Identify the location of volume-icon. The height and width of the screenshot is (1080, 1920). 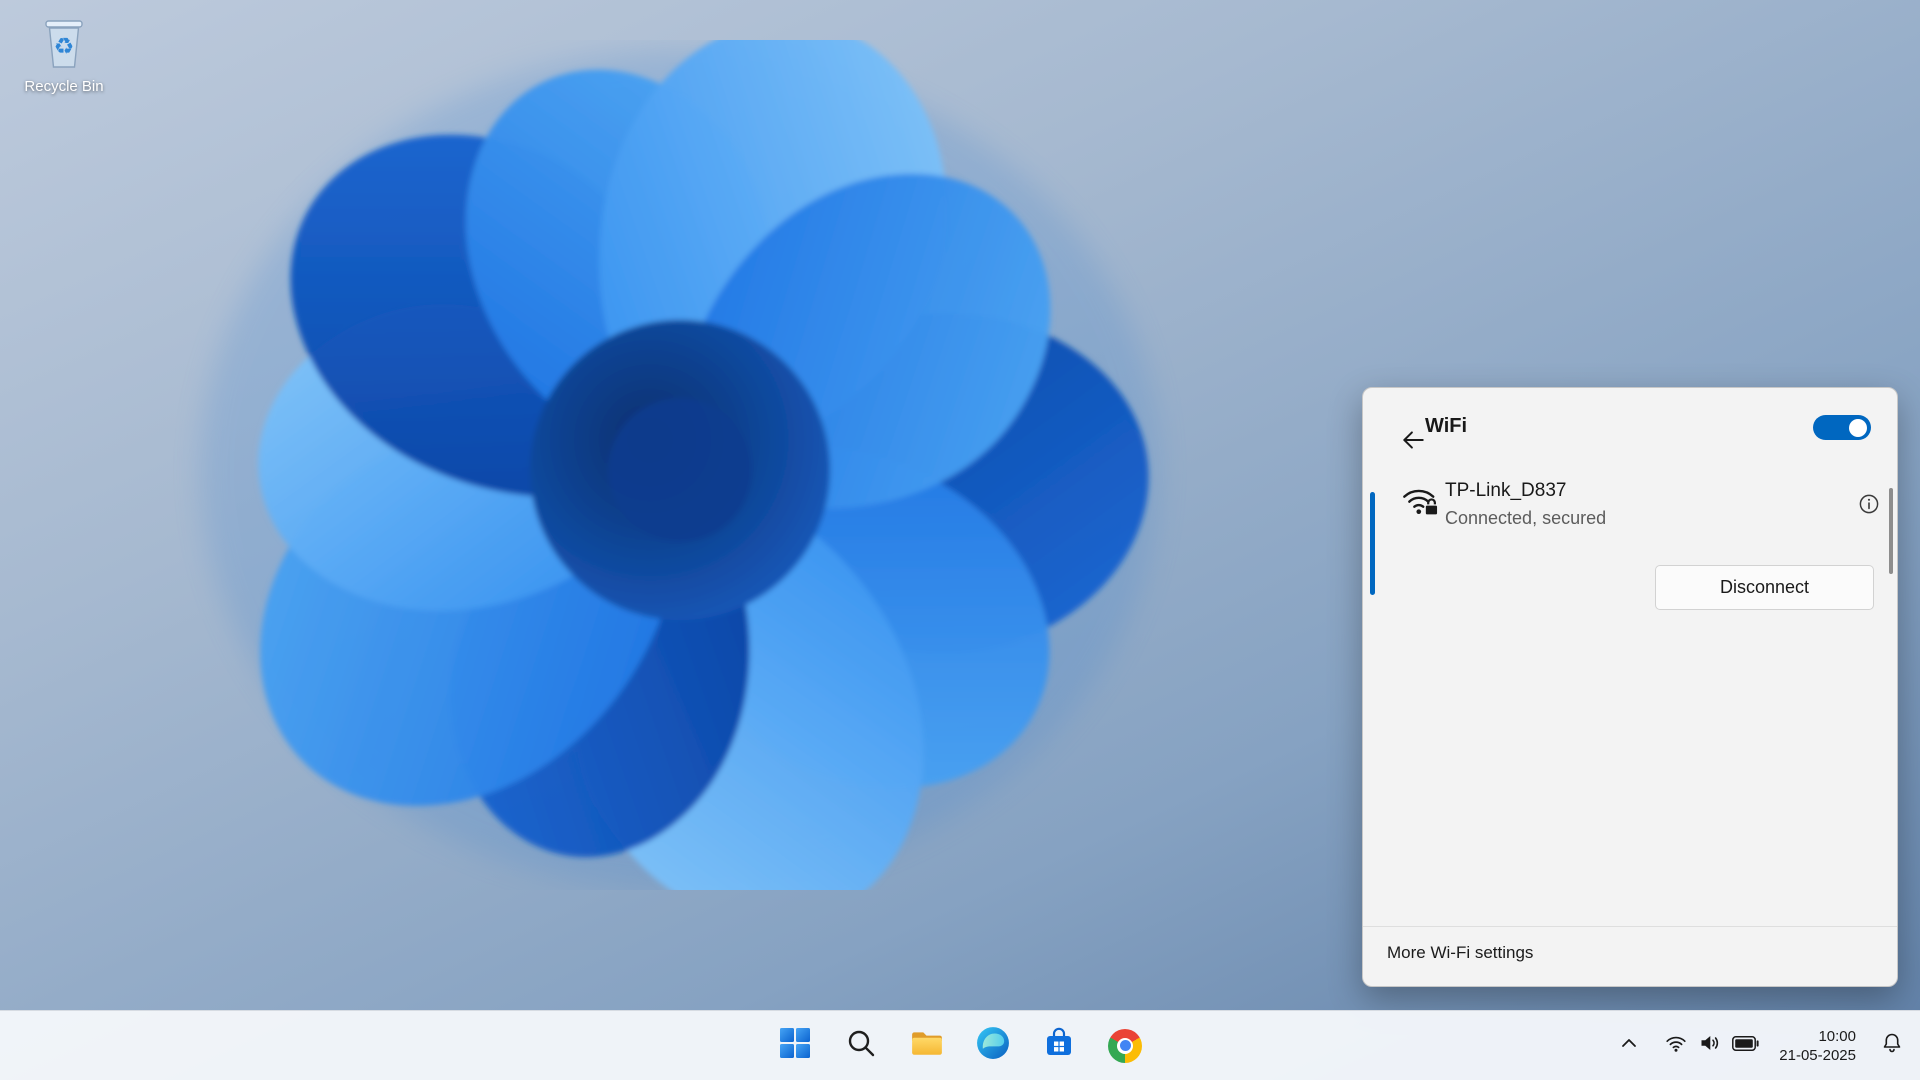
(1710, 1045).